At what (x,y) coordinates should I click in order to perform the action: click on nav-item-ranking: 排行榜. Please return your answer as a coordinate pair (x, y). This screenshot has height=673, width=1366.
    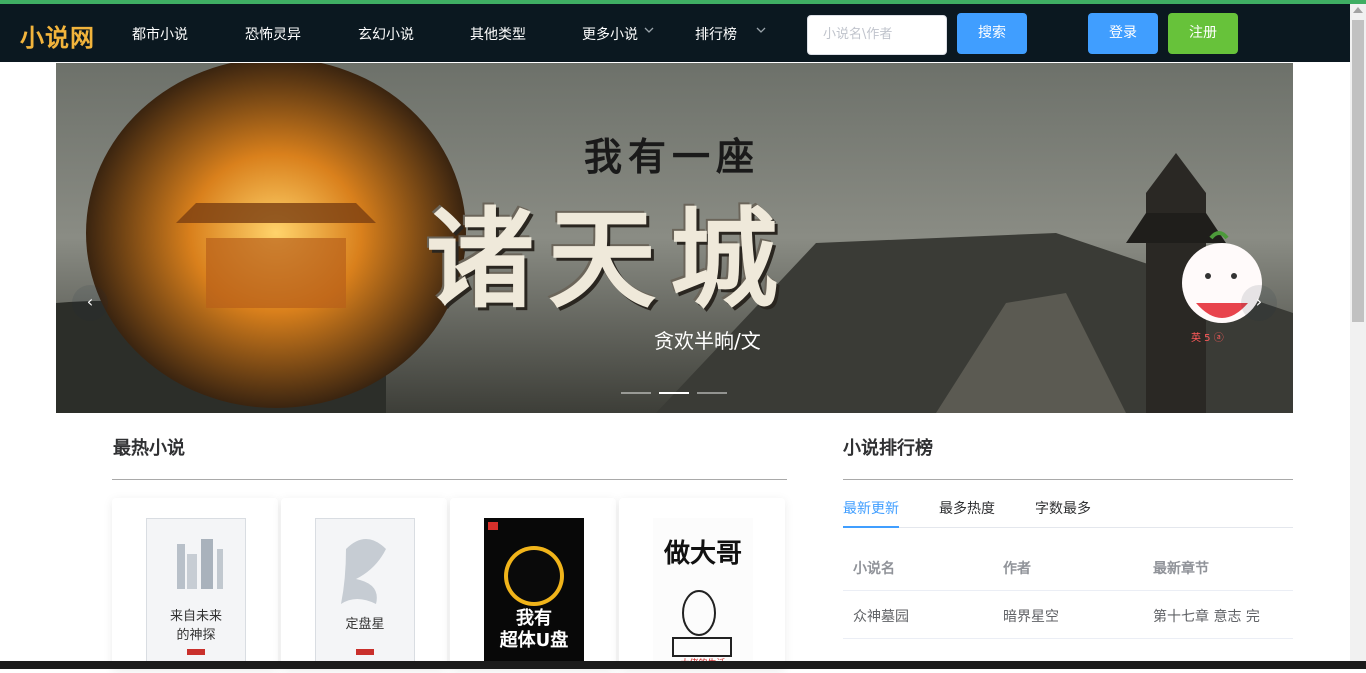
    Looking at the image, I should click on (716, 34).